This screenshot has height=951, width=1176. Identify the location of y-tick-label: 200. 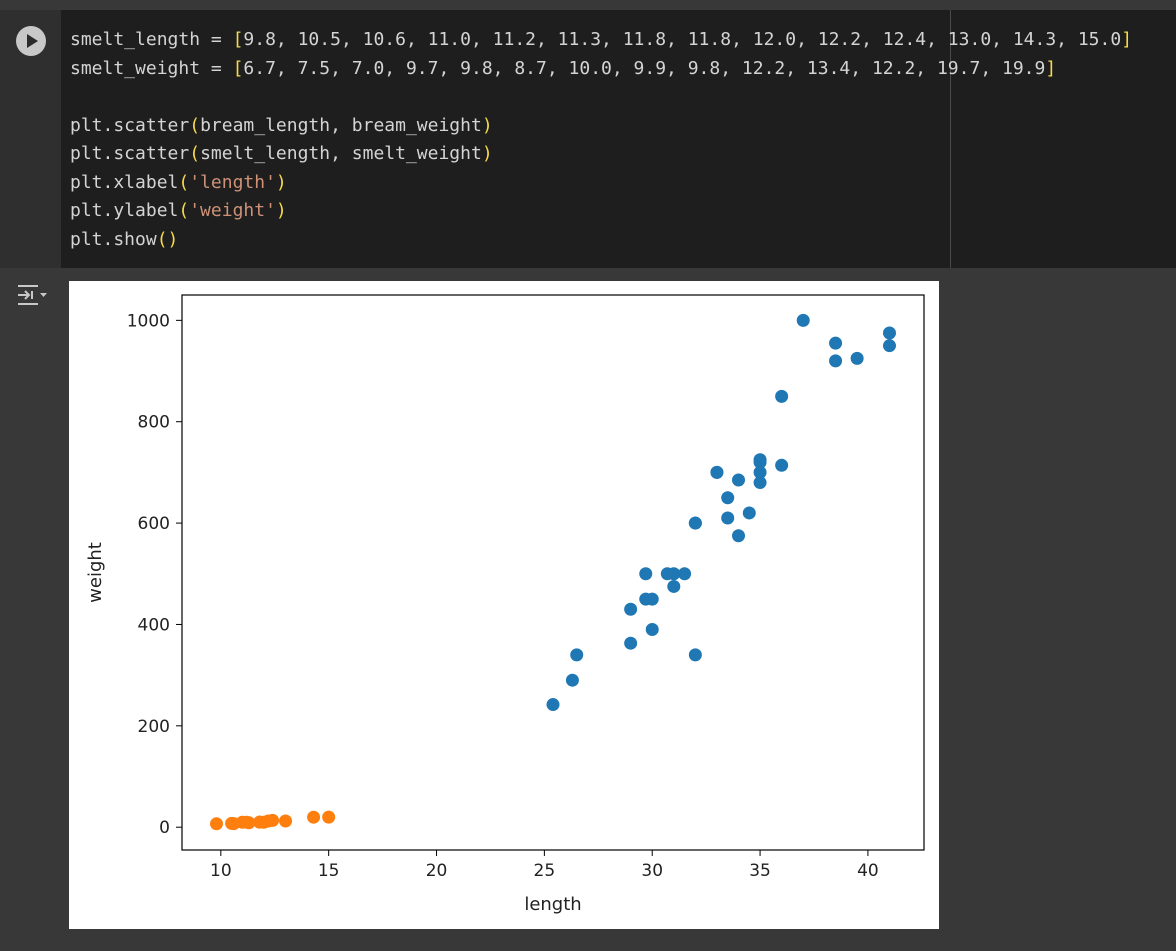
(154, 727).